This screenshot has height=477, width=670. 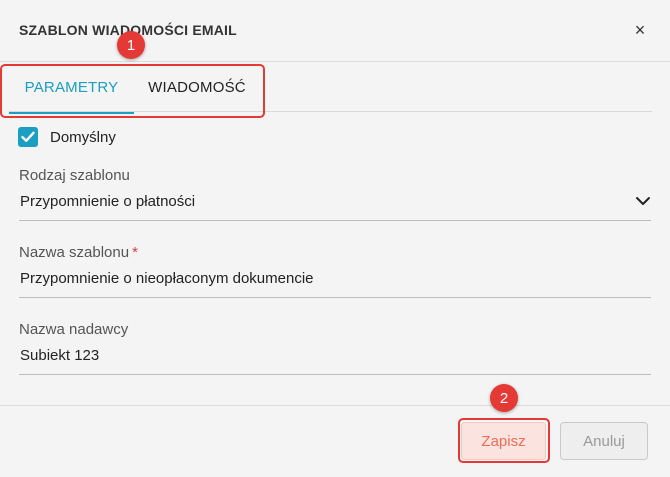 What do you see at coordinates (335, 88) in the screenshot?
I see `tab-bar: PARAMETRY WIADOMOŚĆ` at bounding box center [335, 88].